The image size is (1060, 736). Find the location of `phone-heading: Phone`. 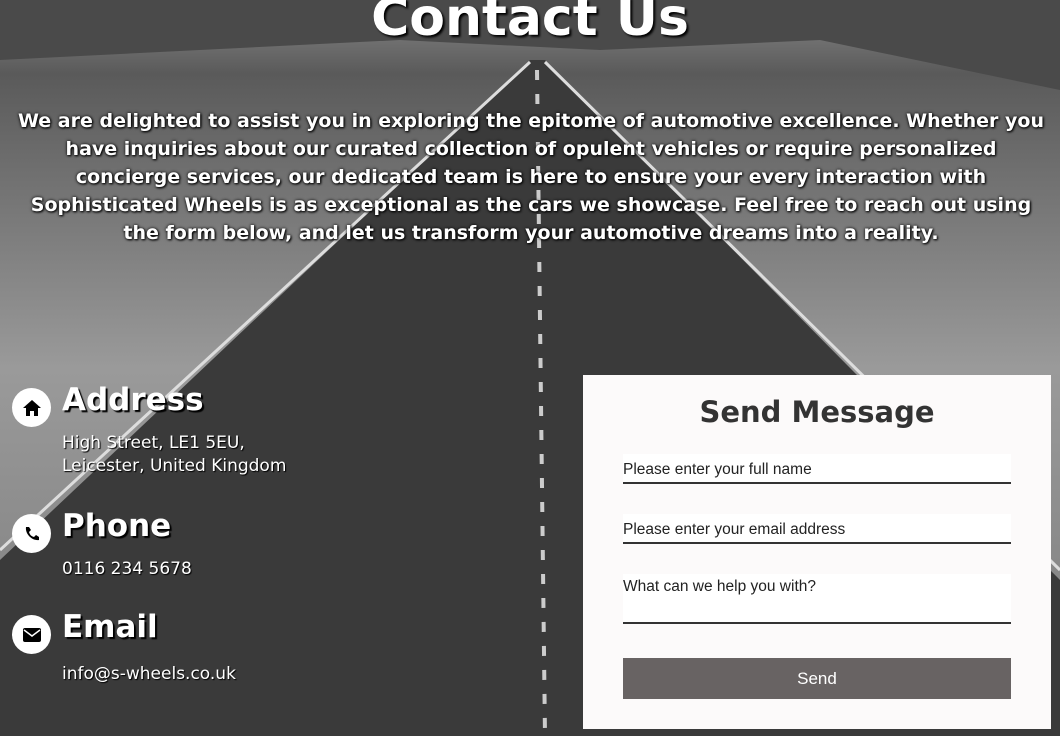

phone-heading: Phone is located at coordinates (117, 526).